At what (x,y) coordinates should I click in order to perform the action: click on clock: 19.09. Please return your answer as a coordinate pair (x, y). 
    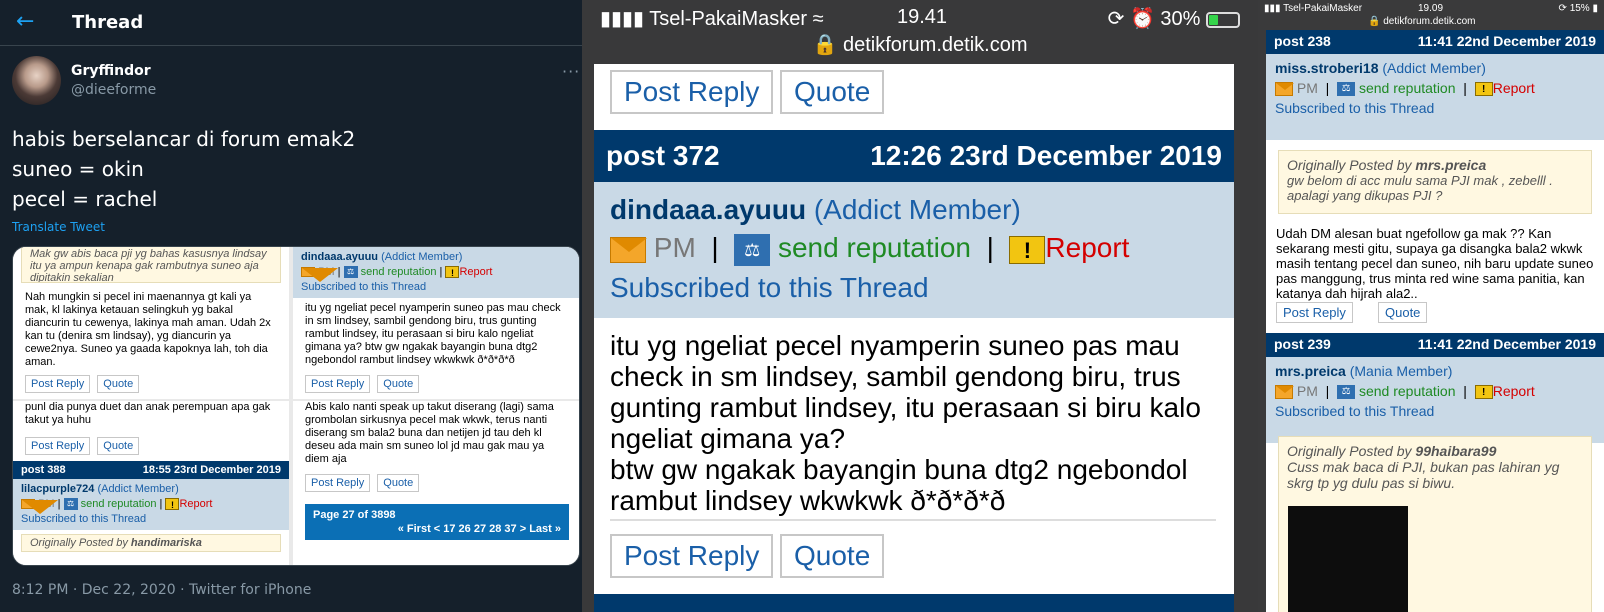
    Looking at the image, I should click on (1431, 8).